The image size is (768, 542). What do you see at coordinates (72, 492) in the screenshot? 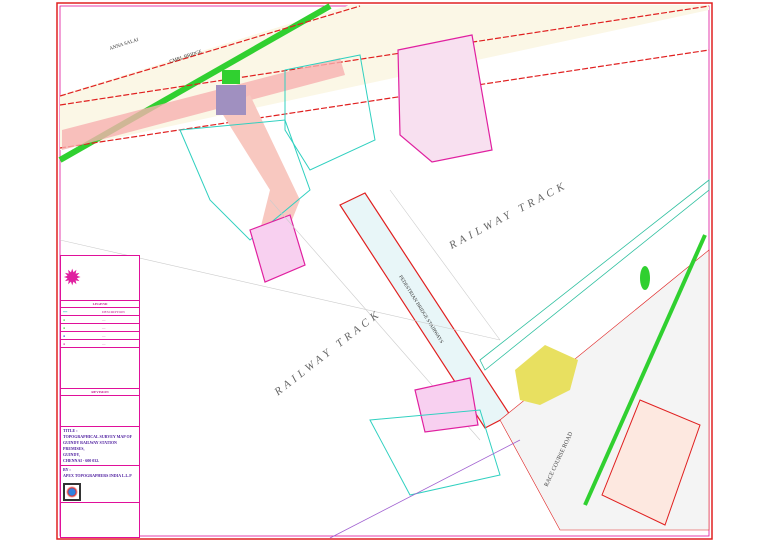
I see `company-logo-icon` at bounding box center [72, 492].